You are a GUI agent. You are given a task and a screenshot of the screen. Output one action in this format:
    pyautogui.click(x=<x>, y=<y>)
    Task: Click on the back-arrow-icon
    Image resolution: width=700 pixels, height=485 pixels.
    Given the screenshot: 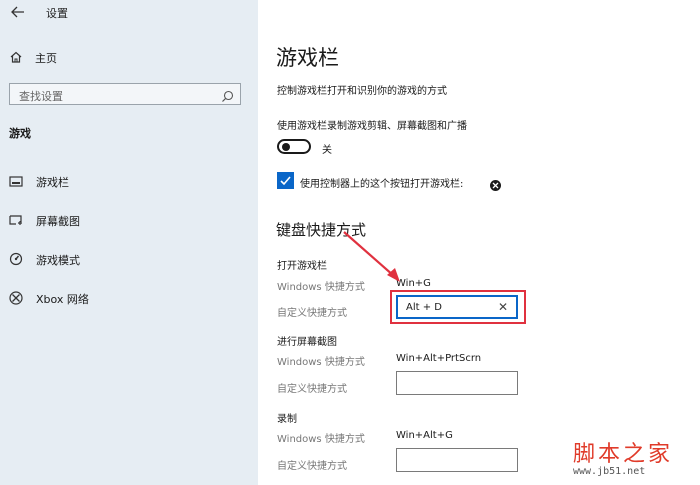 What is the action you would take?
    pyautogui.click(x=17, y=12)
    